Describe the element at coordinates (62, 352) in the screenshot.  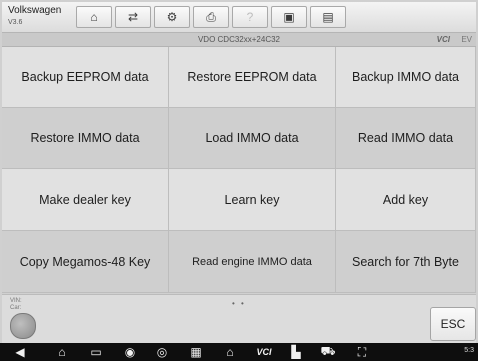
I see `android-home-icon: ⌂` at that location.